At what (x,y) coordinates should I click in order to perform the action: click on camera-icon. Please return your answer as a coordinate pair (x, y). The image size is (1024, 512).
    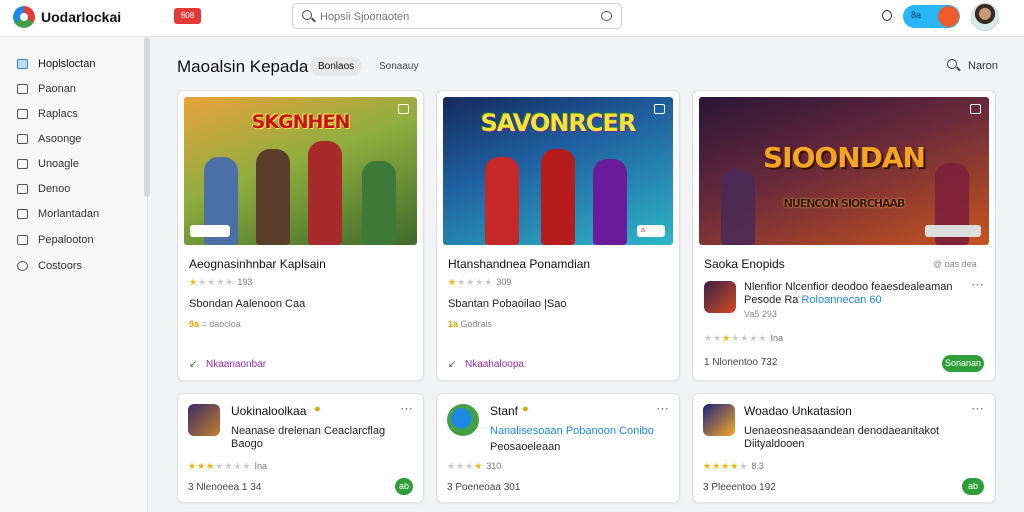
    Looking at the image, I should click on (606, 16).